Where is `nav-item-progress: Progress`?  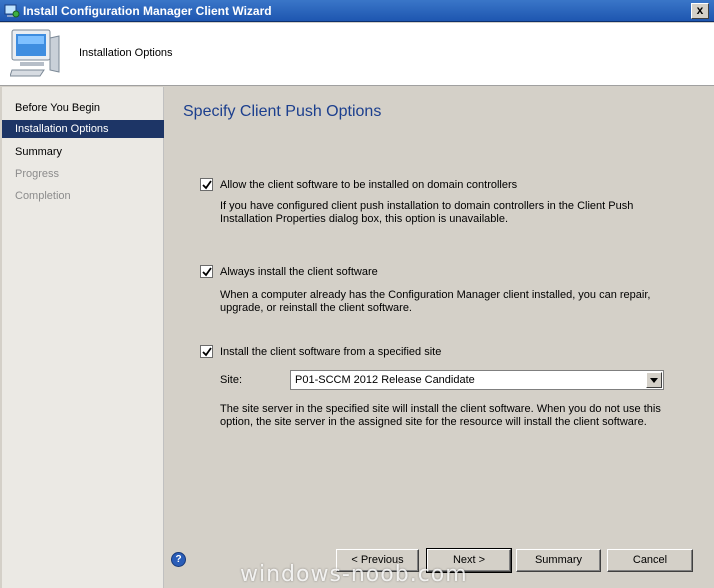 nav-item-progress: Progress is located at coordinates (83, 174).